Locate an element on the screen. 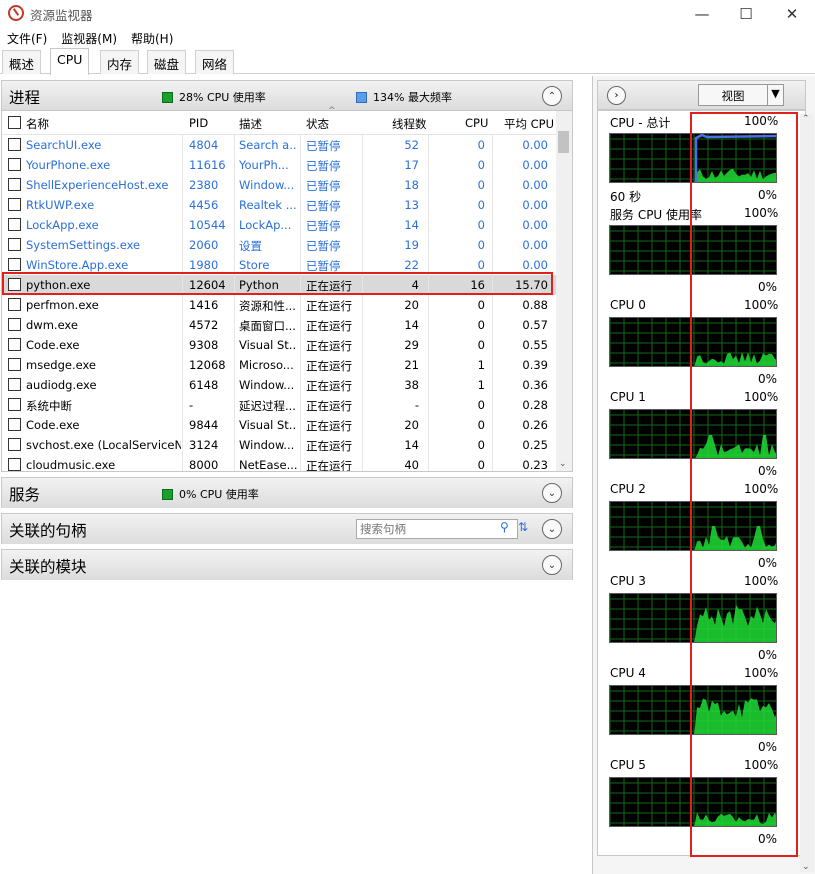 This screenshot has height=874, width=815. table-row: msedge.exe 12068 Microso... 正在运行 21 1 0.39 is located at coordinates (287, 365).